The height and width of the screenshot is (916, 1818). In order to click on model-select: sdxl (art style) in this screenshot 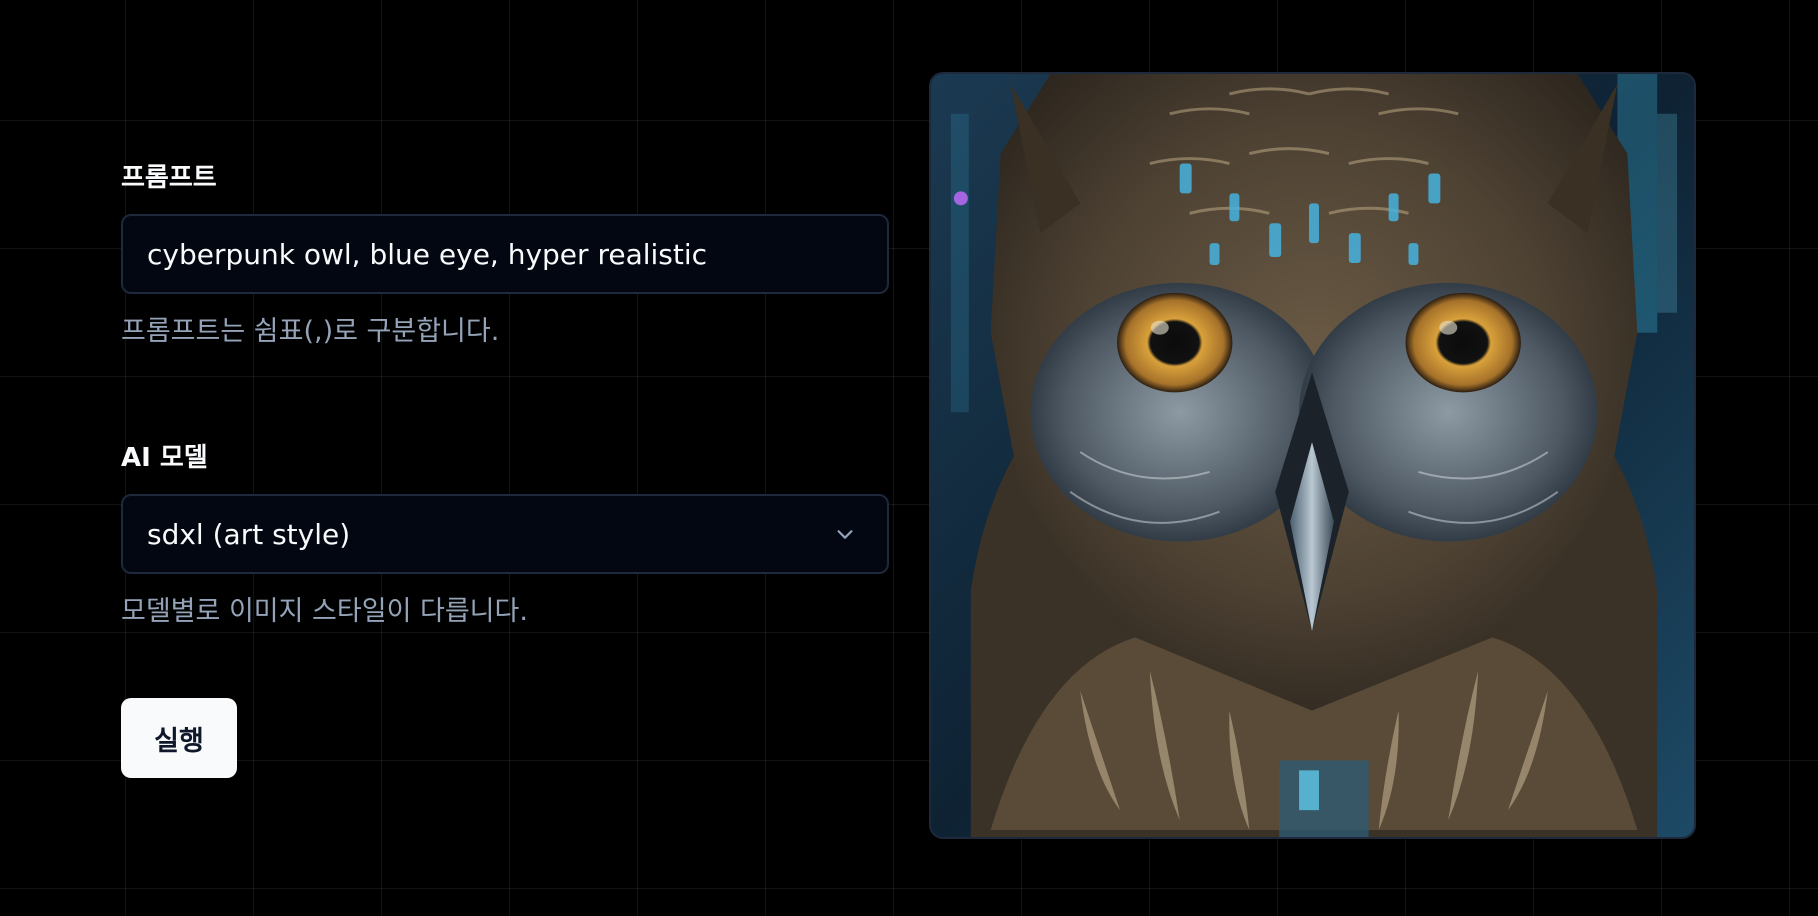, I will do `click(505, 534)`.